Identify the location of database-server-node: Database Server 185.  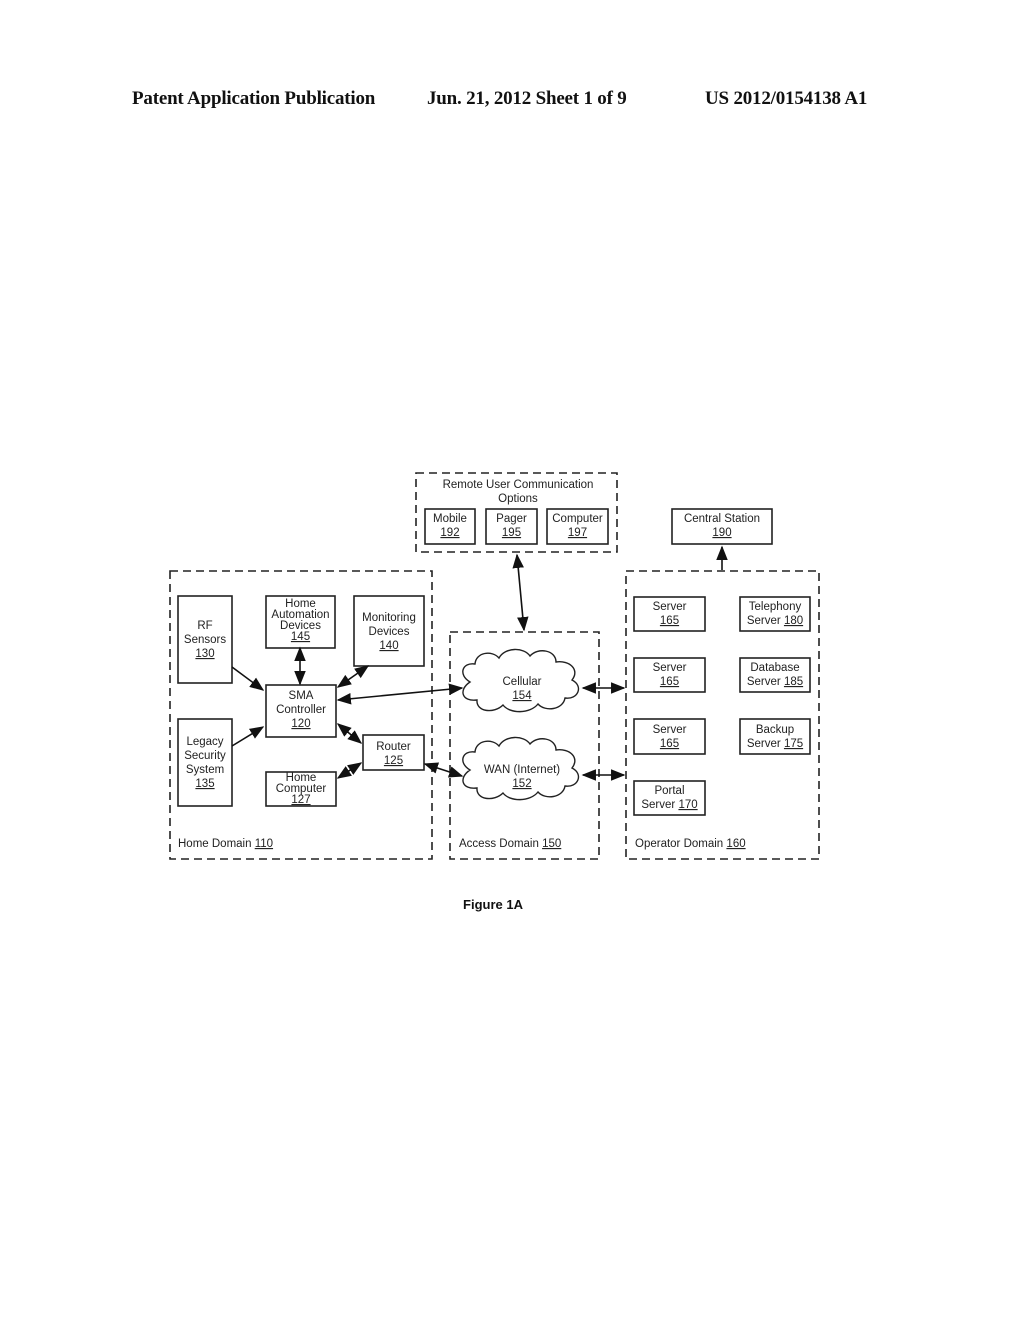
(775, 675).